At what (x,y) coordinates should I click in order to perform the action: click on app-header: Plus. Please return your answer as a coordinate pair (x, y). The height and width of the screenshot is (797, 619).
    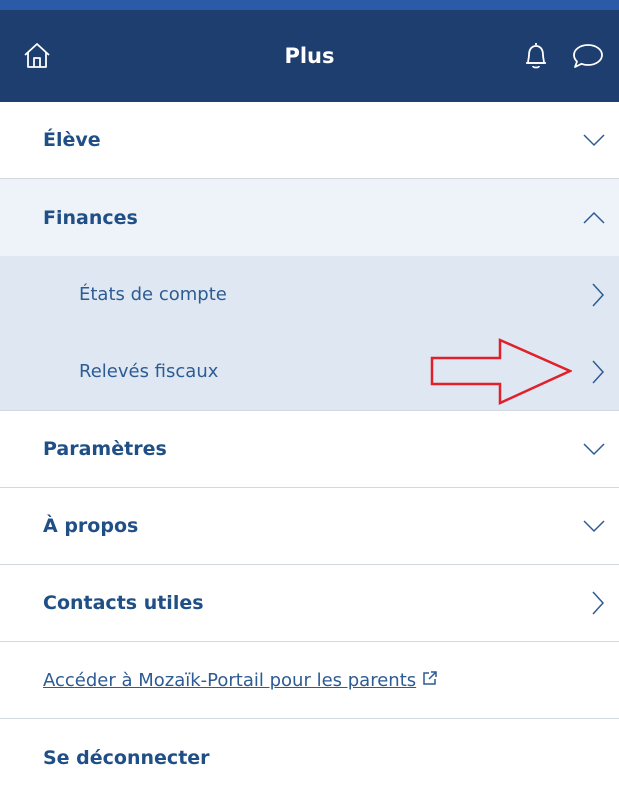
    Looking at the image, I should click on (309, 56).